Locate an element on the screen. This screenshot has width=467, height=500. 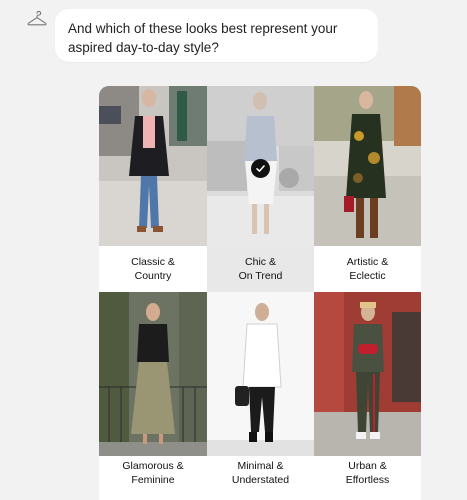
style-option-classic-country: Classic & Country is located at coordinates (153, 189).